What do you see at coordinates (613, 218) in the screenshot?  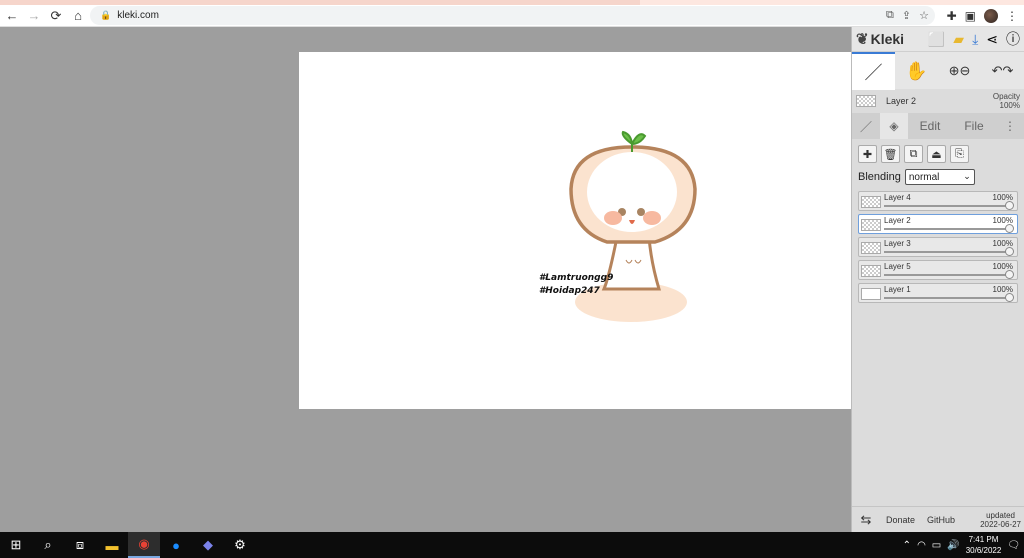 I see `drawing-blush-left` at bounding box center [613, 218].